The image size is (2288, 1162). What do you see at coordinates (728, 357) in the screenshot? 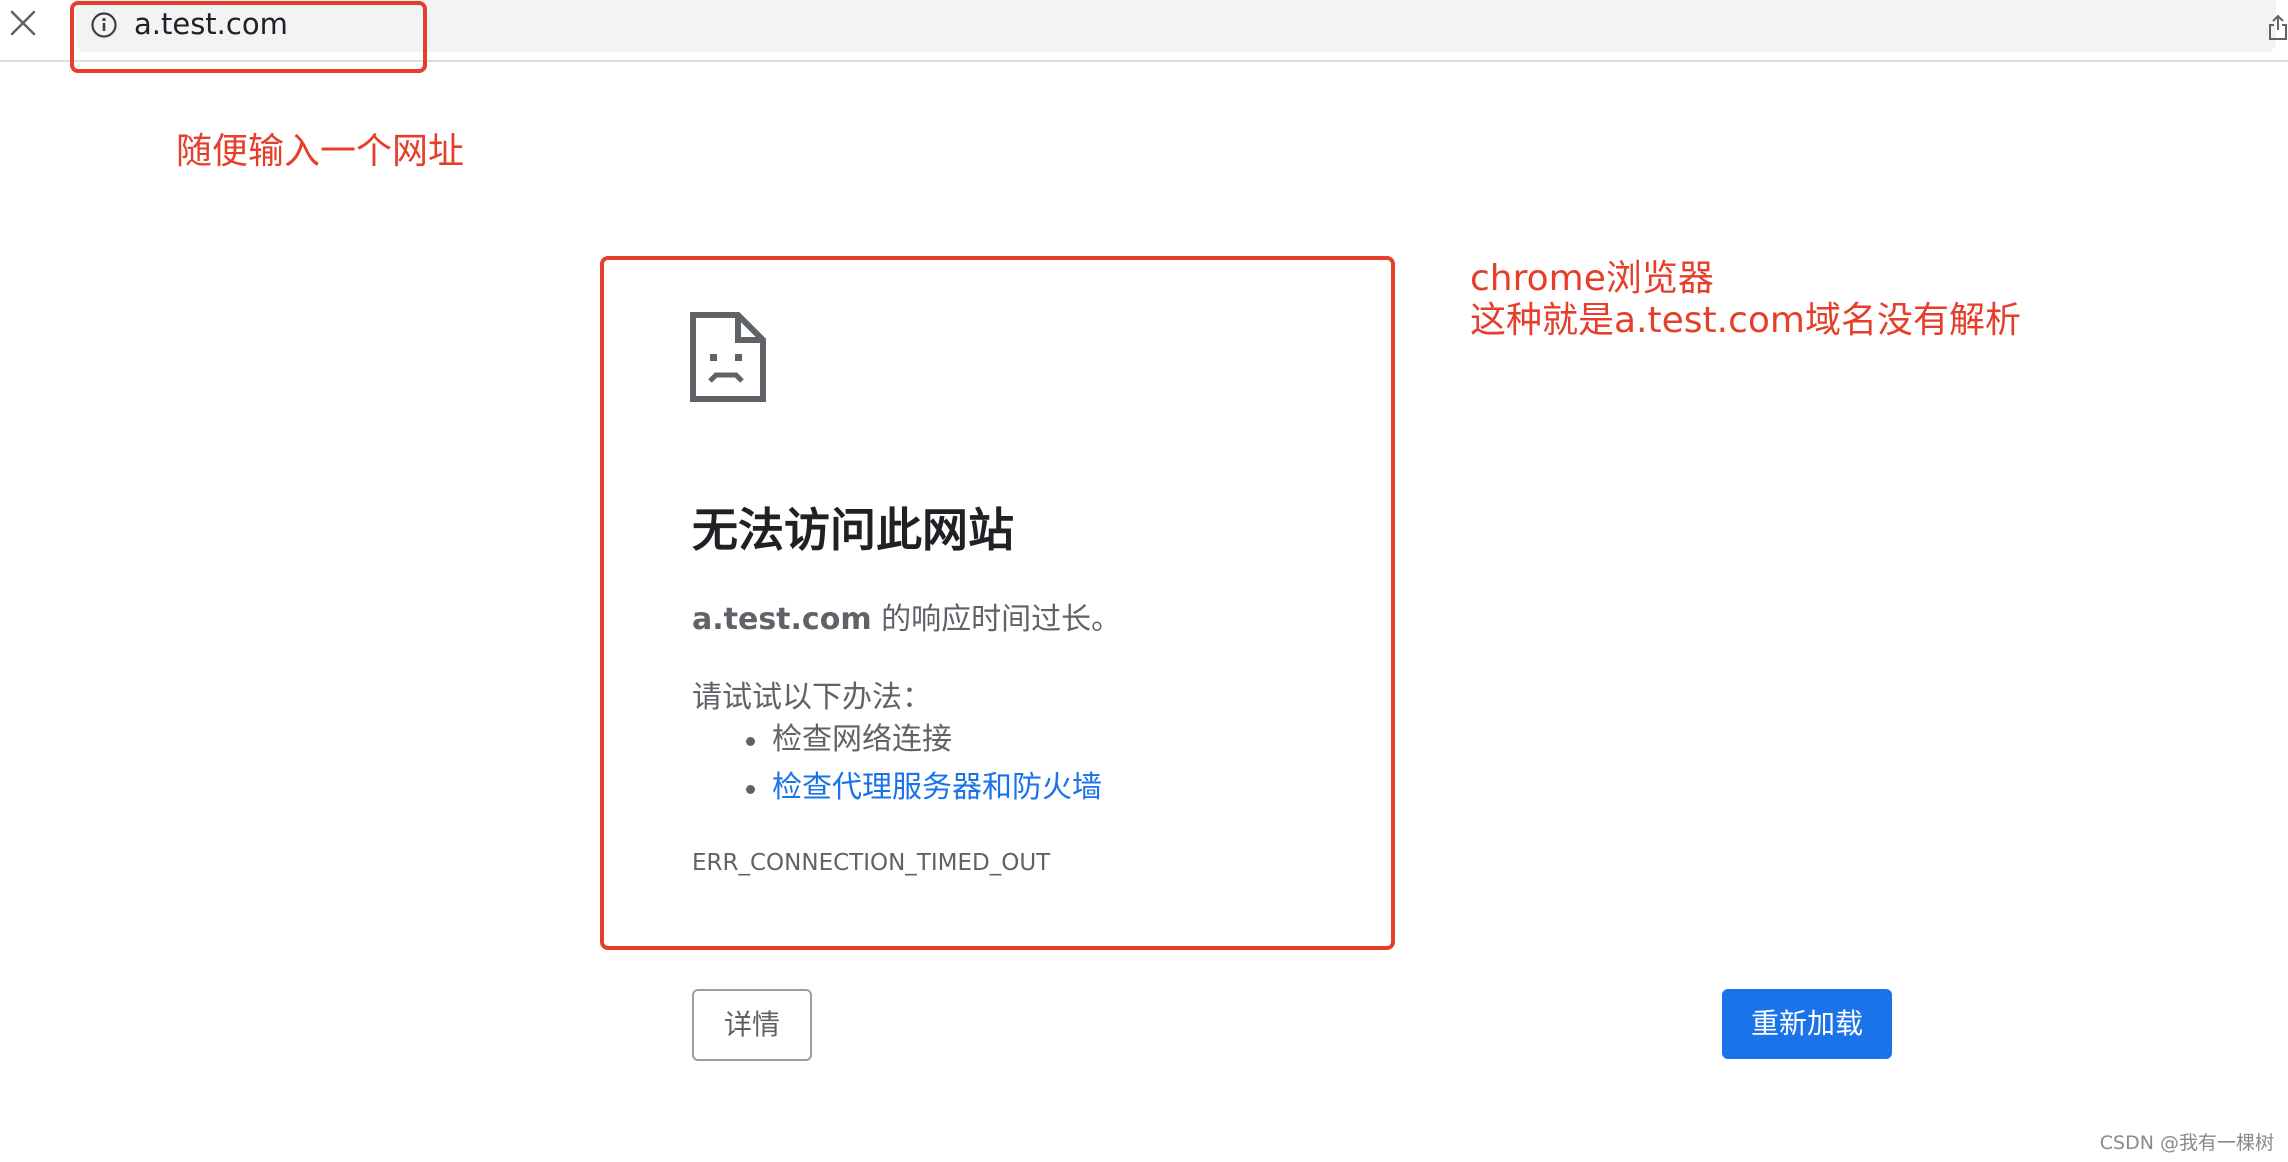
I see `sad-page-icon` at bounding box center [728, 357].